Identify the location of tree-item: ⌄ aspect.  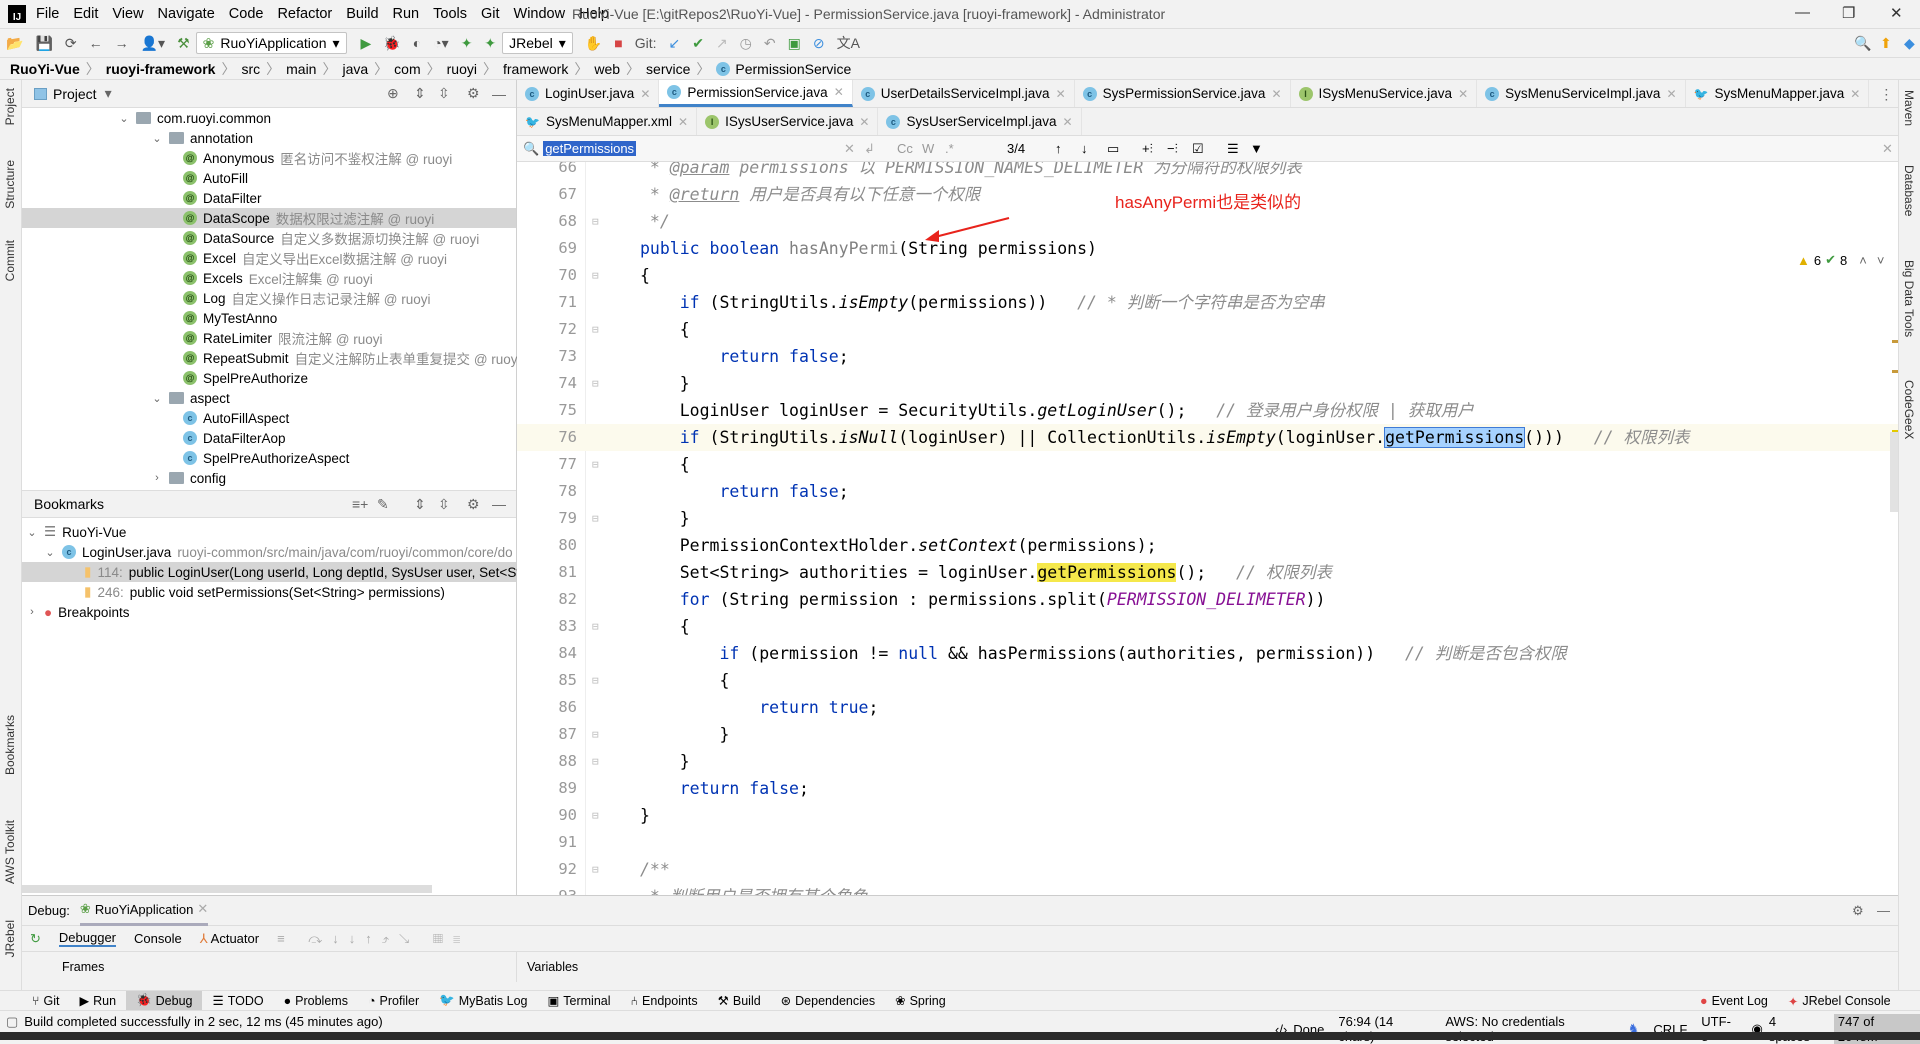
(269, 398).